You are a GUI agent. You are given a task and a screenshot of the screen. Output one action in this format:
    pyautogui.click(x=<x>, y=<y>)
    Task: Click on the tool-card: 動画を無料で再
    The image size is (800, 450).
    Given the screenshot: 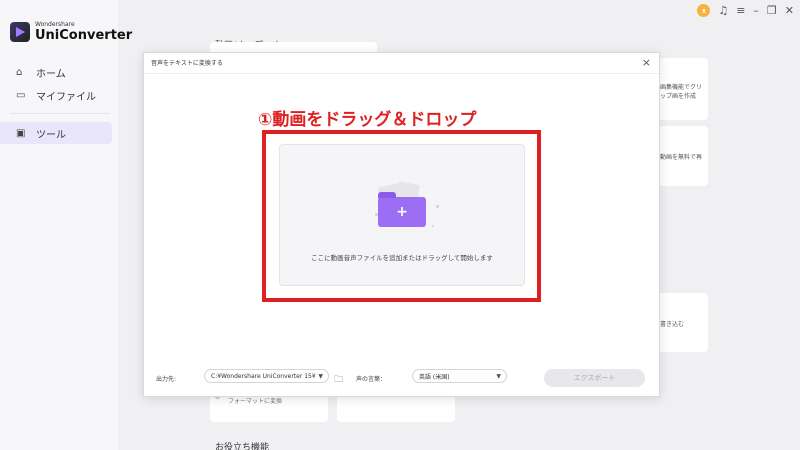 What is the action you would take?
    pyautogui.click(x=683, y=156)
    